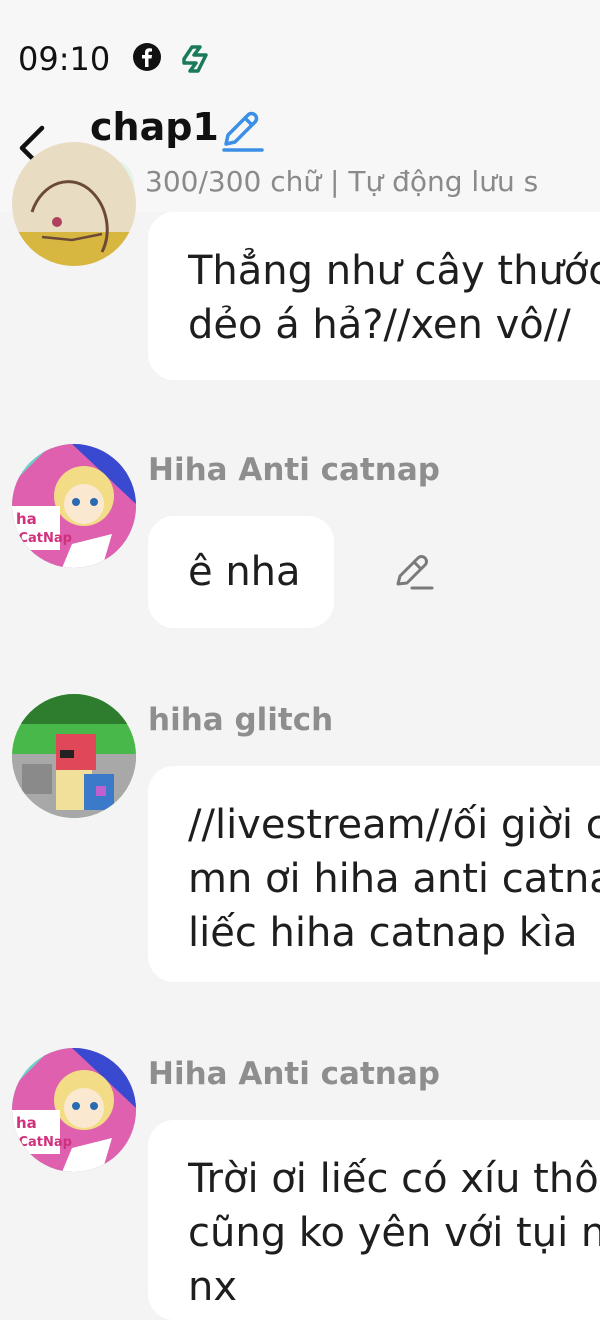  What do you see at coordinates (394, 298) in the screenshot?
I see `message-text: Thẳng như cây thước dẻo á hả?//xen vô//` at bounding box center [394, 298].